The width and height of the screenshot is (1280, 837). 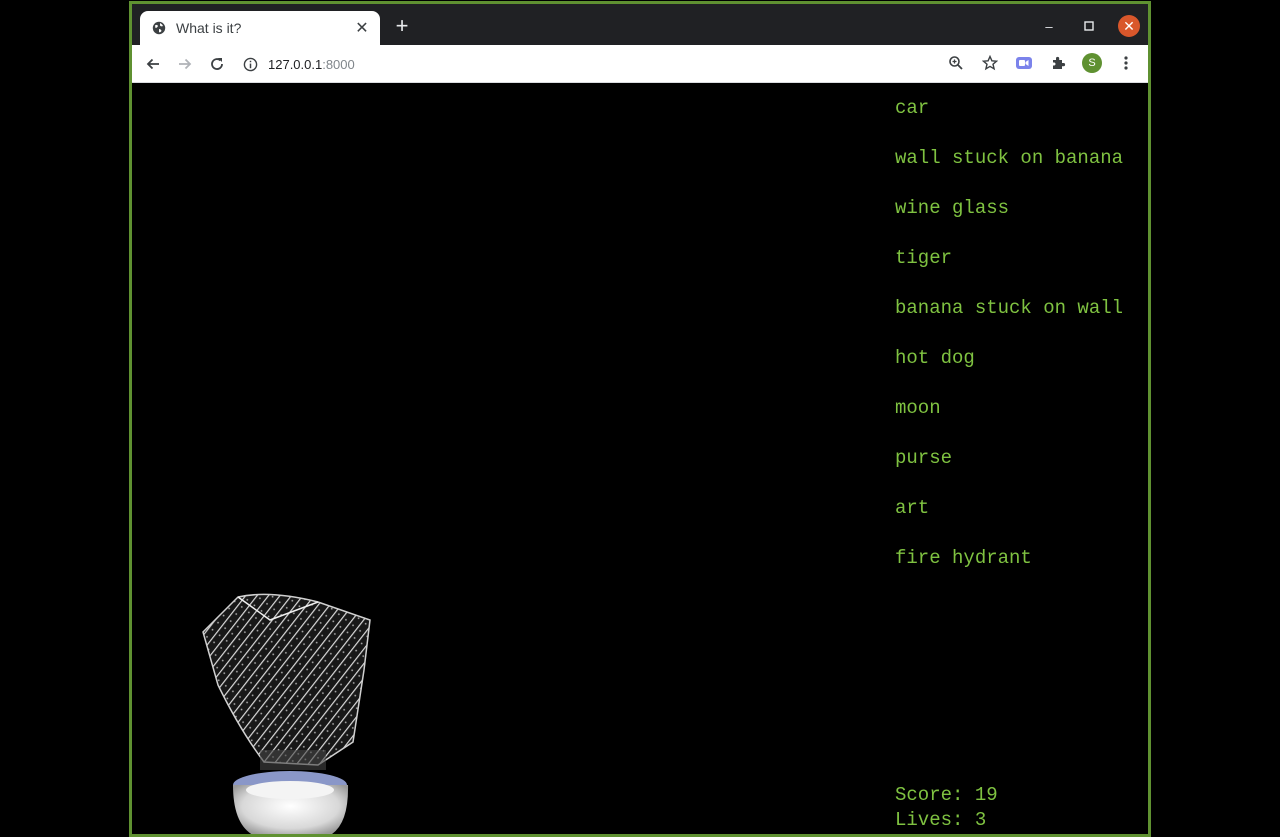 What do you see at coordinates (217, 64) in the screenshot?
I see `reload-icon` at bounding box center [217, 64].